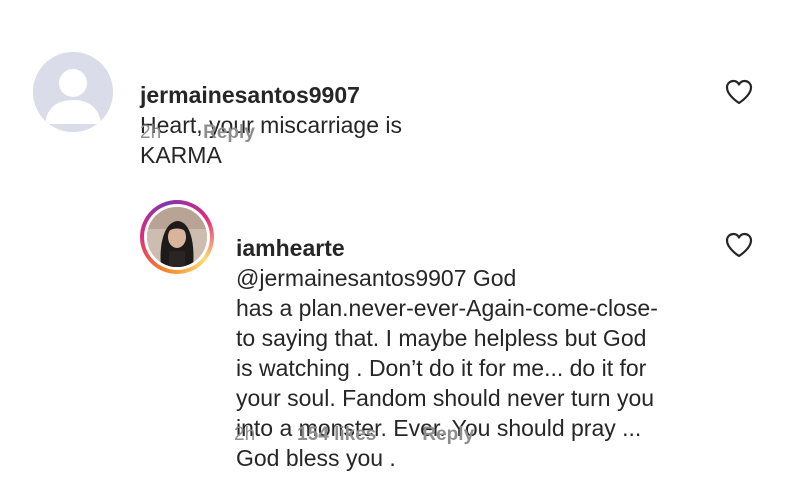 This screenshot has width=800, height=478. I want to click on comment-username: jermainesantos9907, so click(250, 95).